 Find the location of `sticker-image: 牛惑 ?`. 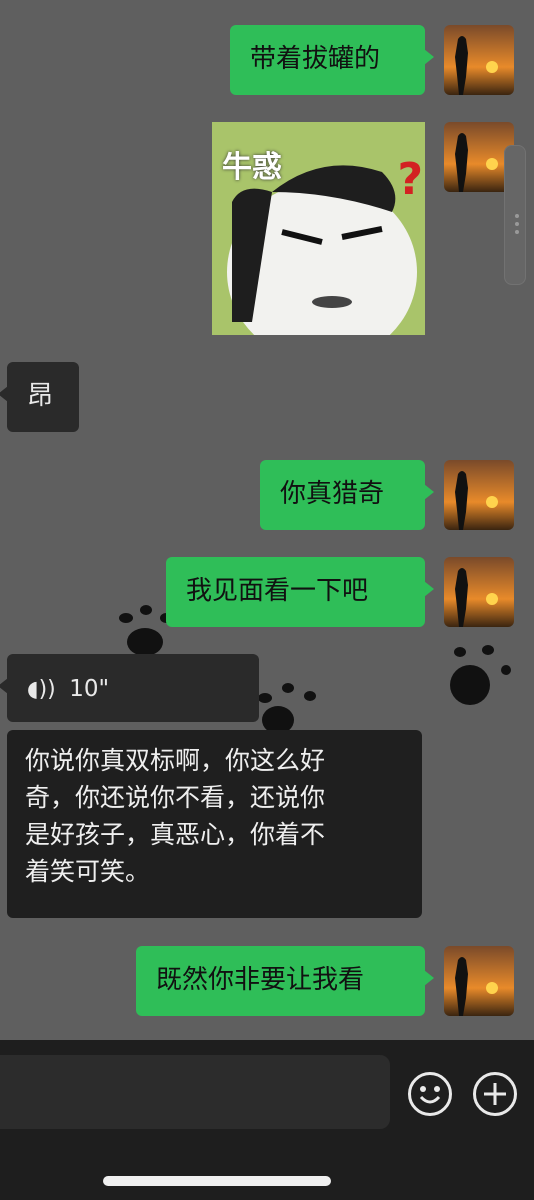

sticker-image: 牛惑 ? is located at coordinates (318, 228).